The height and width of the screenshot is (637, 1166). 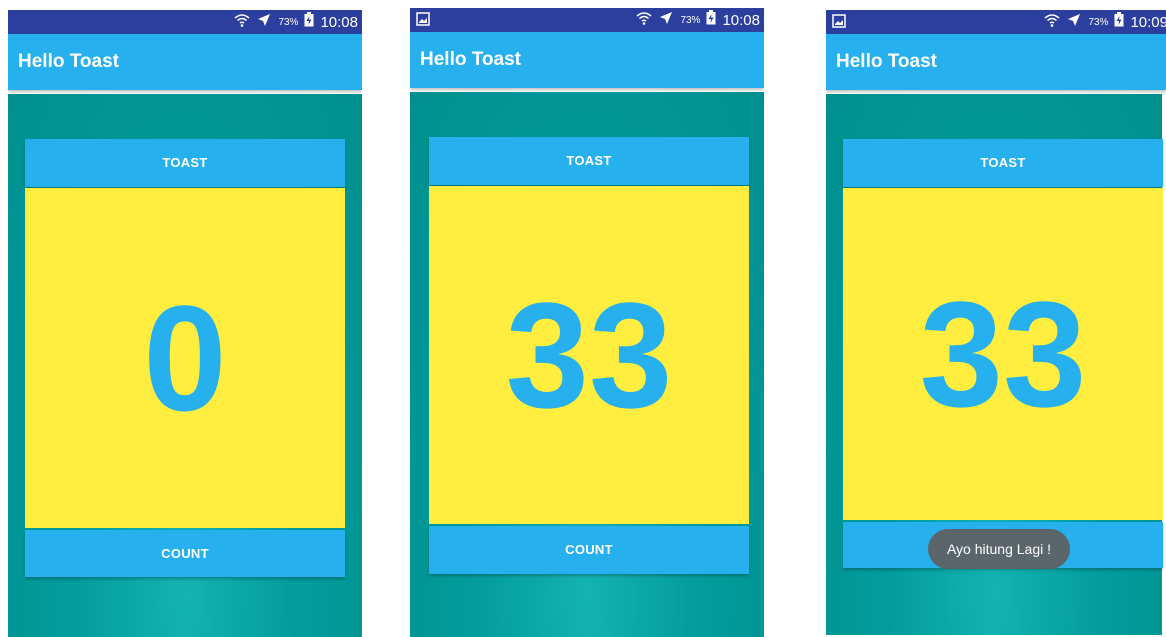 I want to click on toast-message: Ayo hitung Lagi !, so click(x=999, y=549).